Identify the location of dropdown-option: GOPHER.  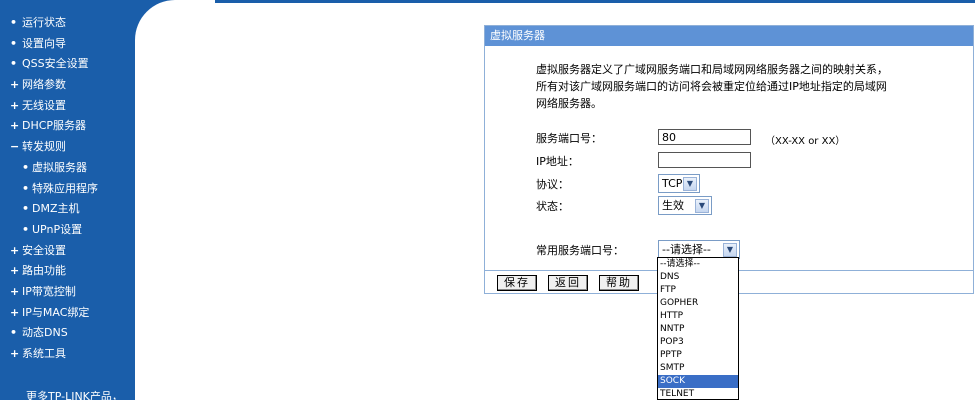
(698, 303).